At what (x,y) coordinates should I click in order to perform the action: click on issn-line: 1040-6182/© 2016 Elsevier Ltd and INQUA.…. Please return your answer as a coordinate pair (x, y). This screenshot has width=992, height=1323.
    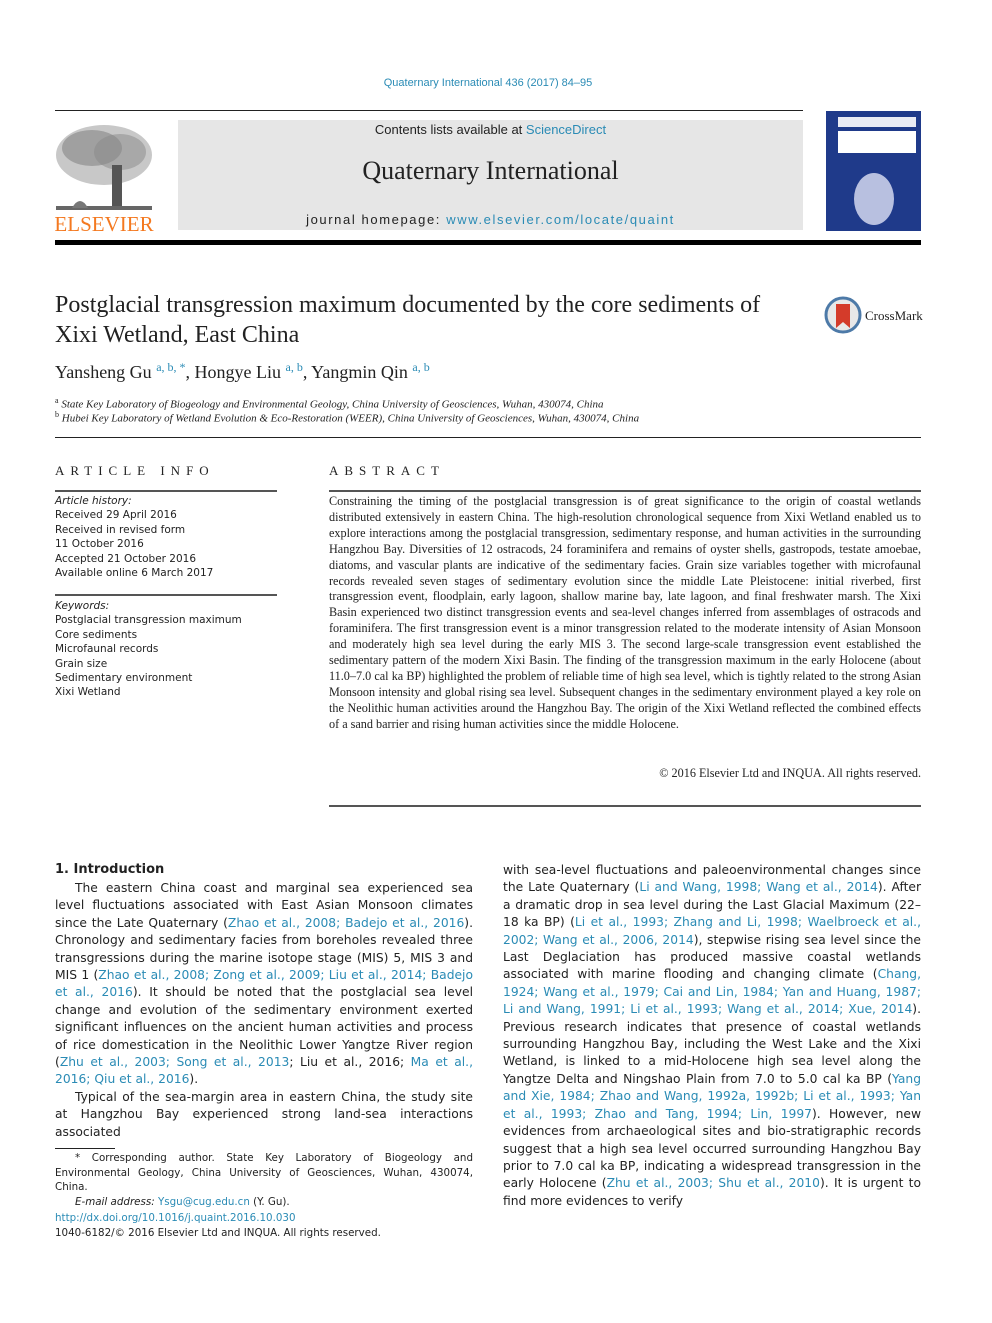
    Looking at the image, I should click on (218, 1233).